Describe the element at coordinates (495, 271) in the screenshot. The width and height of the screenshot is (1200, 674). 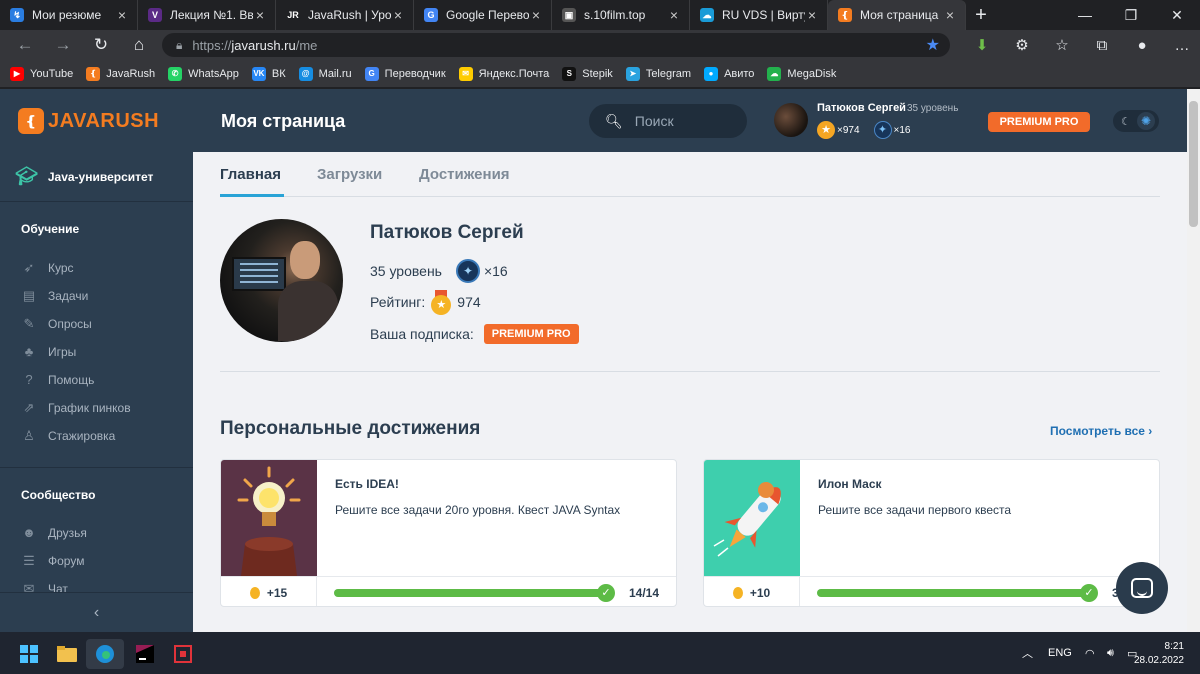
I see `profile-gems: ×16` at that location.